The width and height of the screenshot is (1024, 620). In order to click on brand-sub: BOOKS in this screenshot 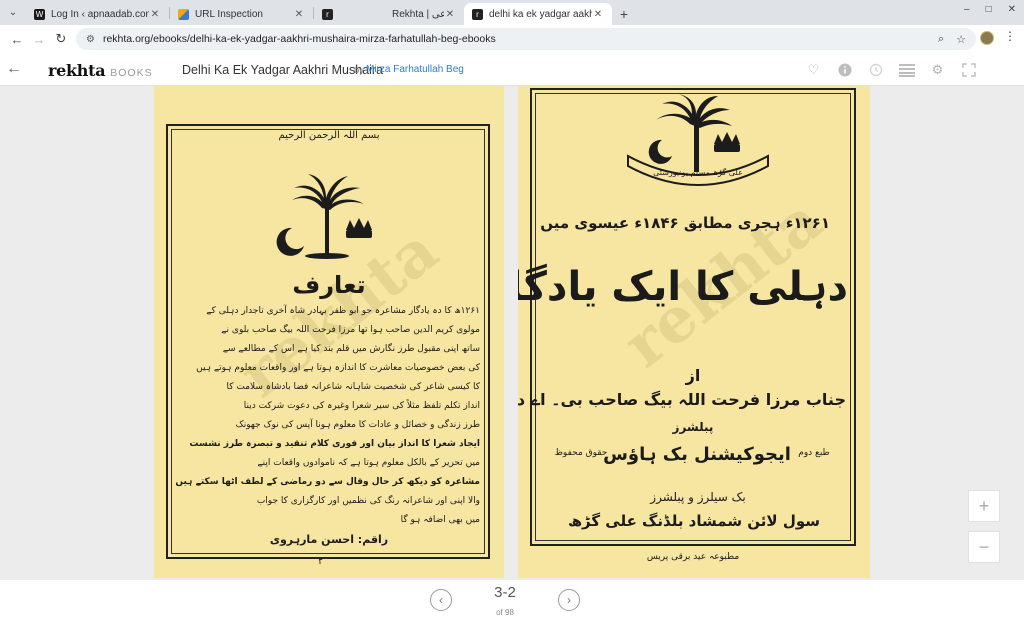, I will do `click(131, 73)`.